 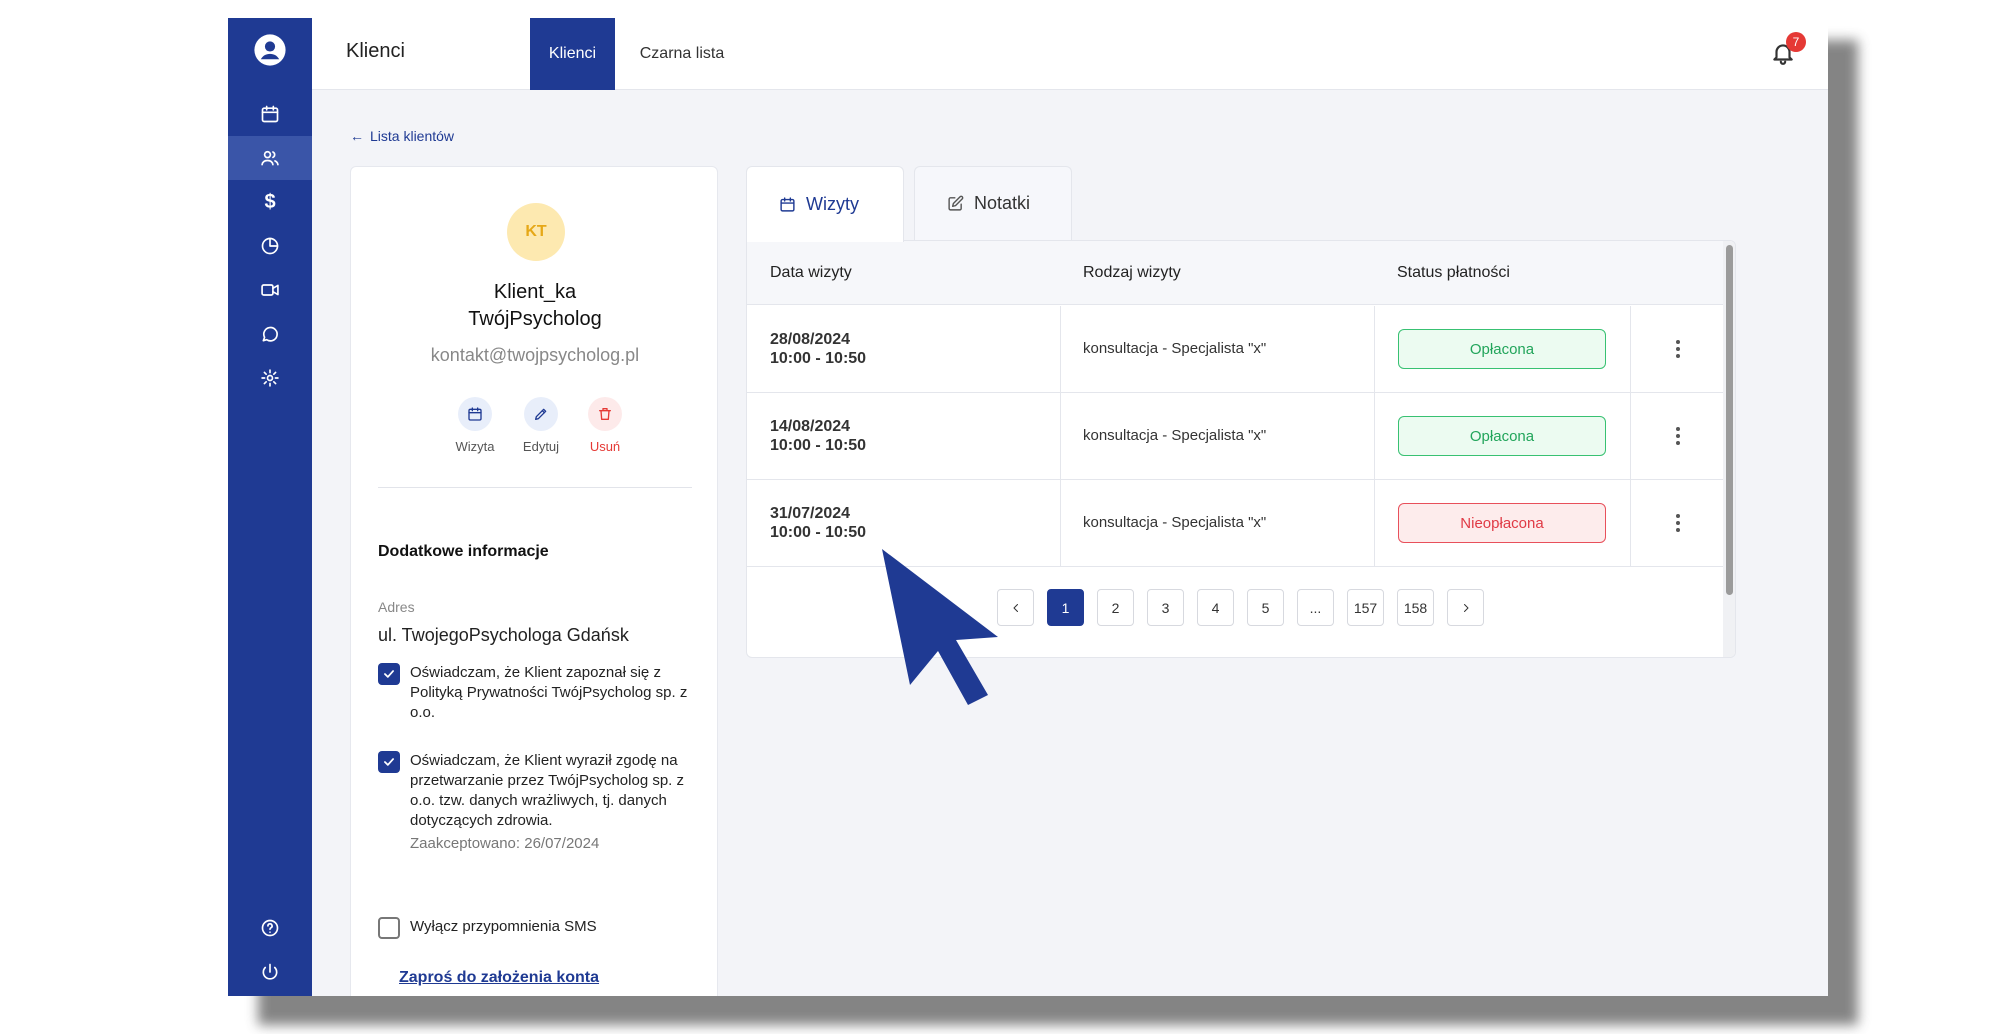 What do you see at coordinates (956, 203) in the screenshot?
I see `edit-note-icon` at bounding box center [956, 203].